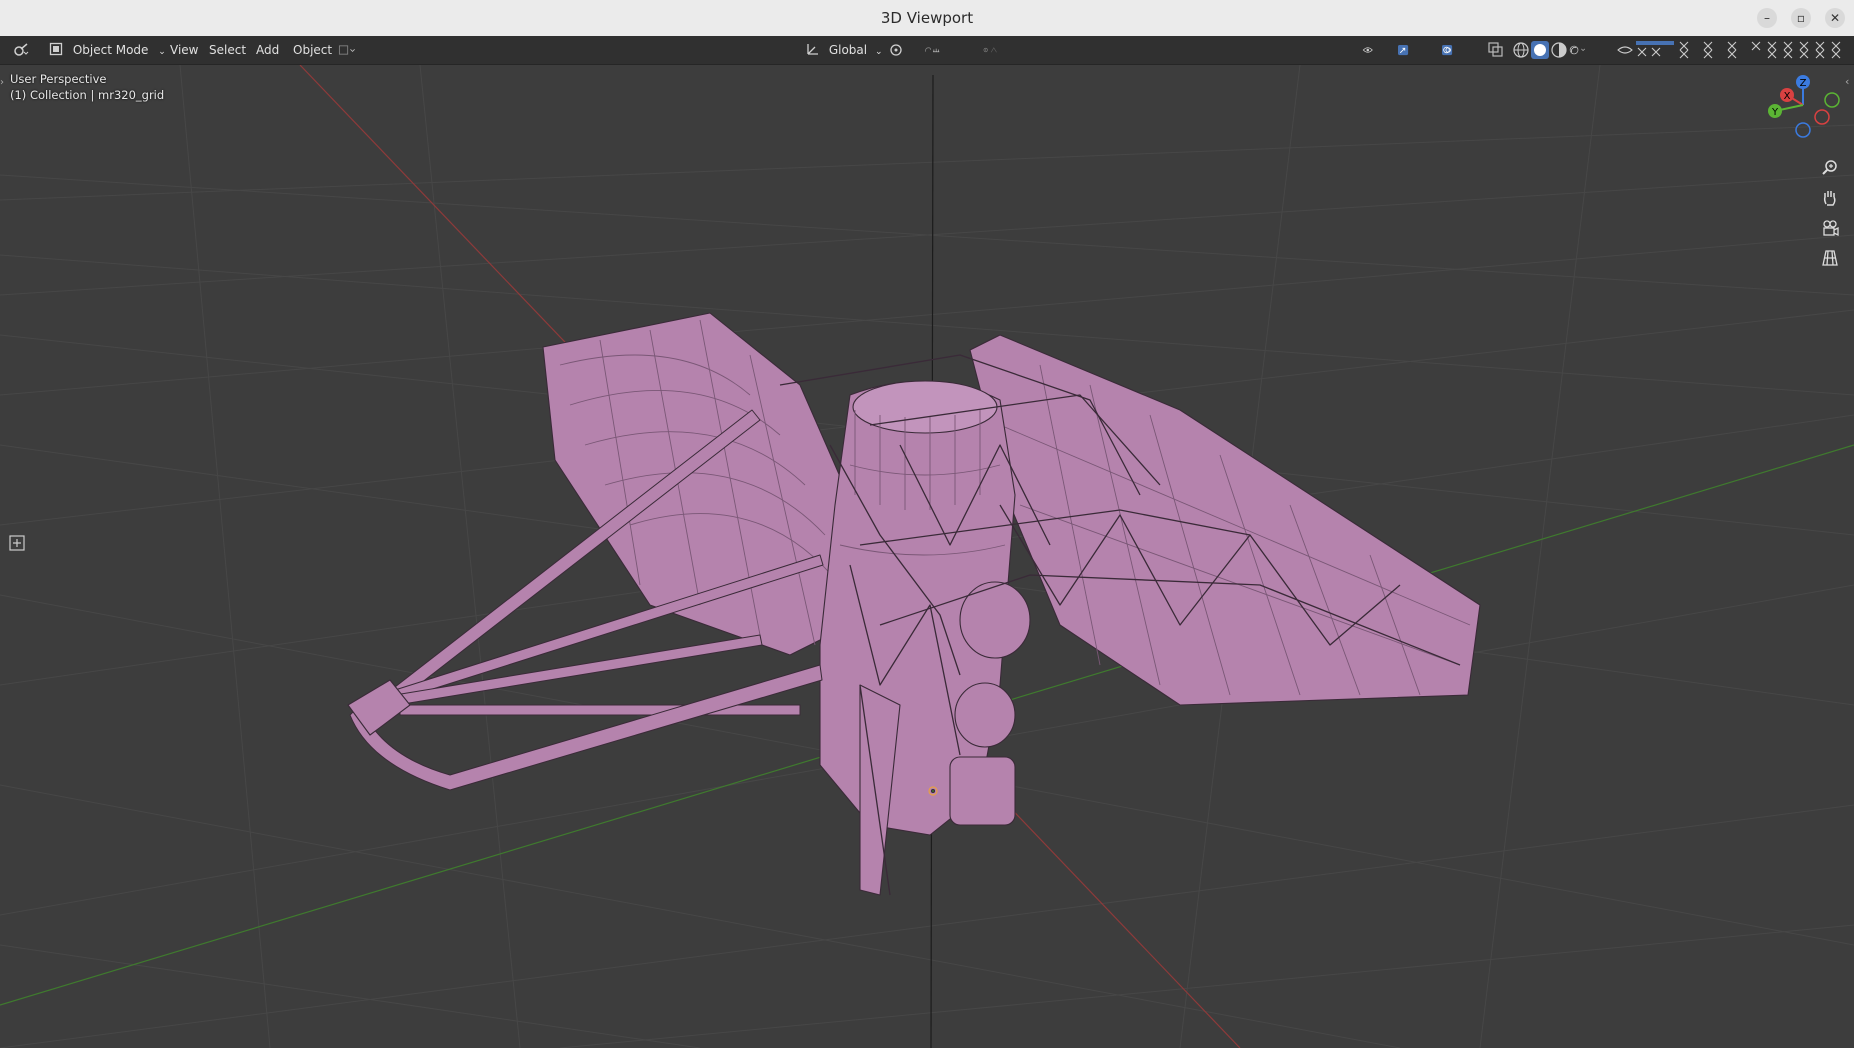 This screenshot has width=1854, height=1048. Describe the element at coordinates (933, 50) in the screenshot. I see `snap-icon` at that location.